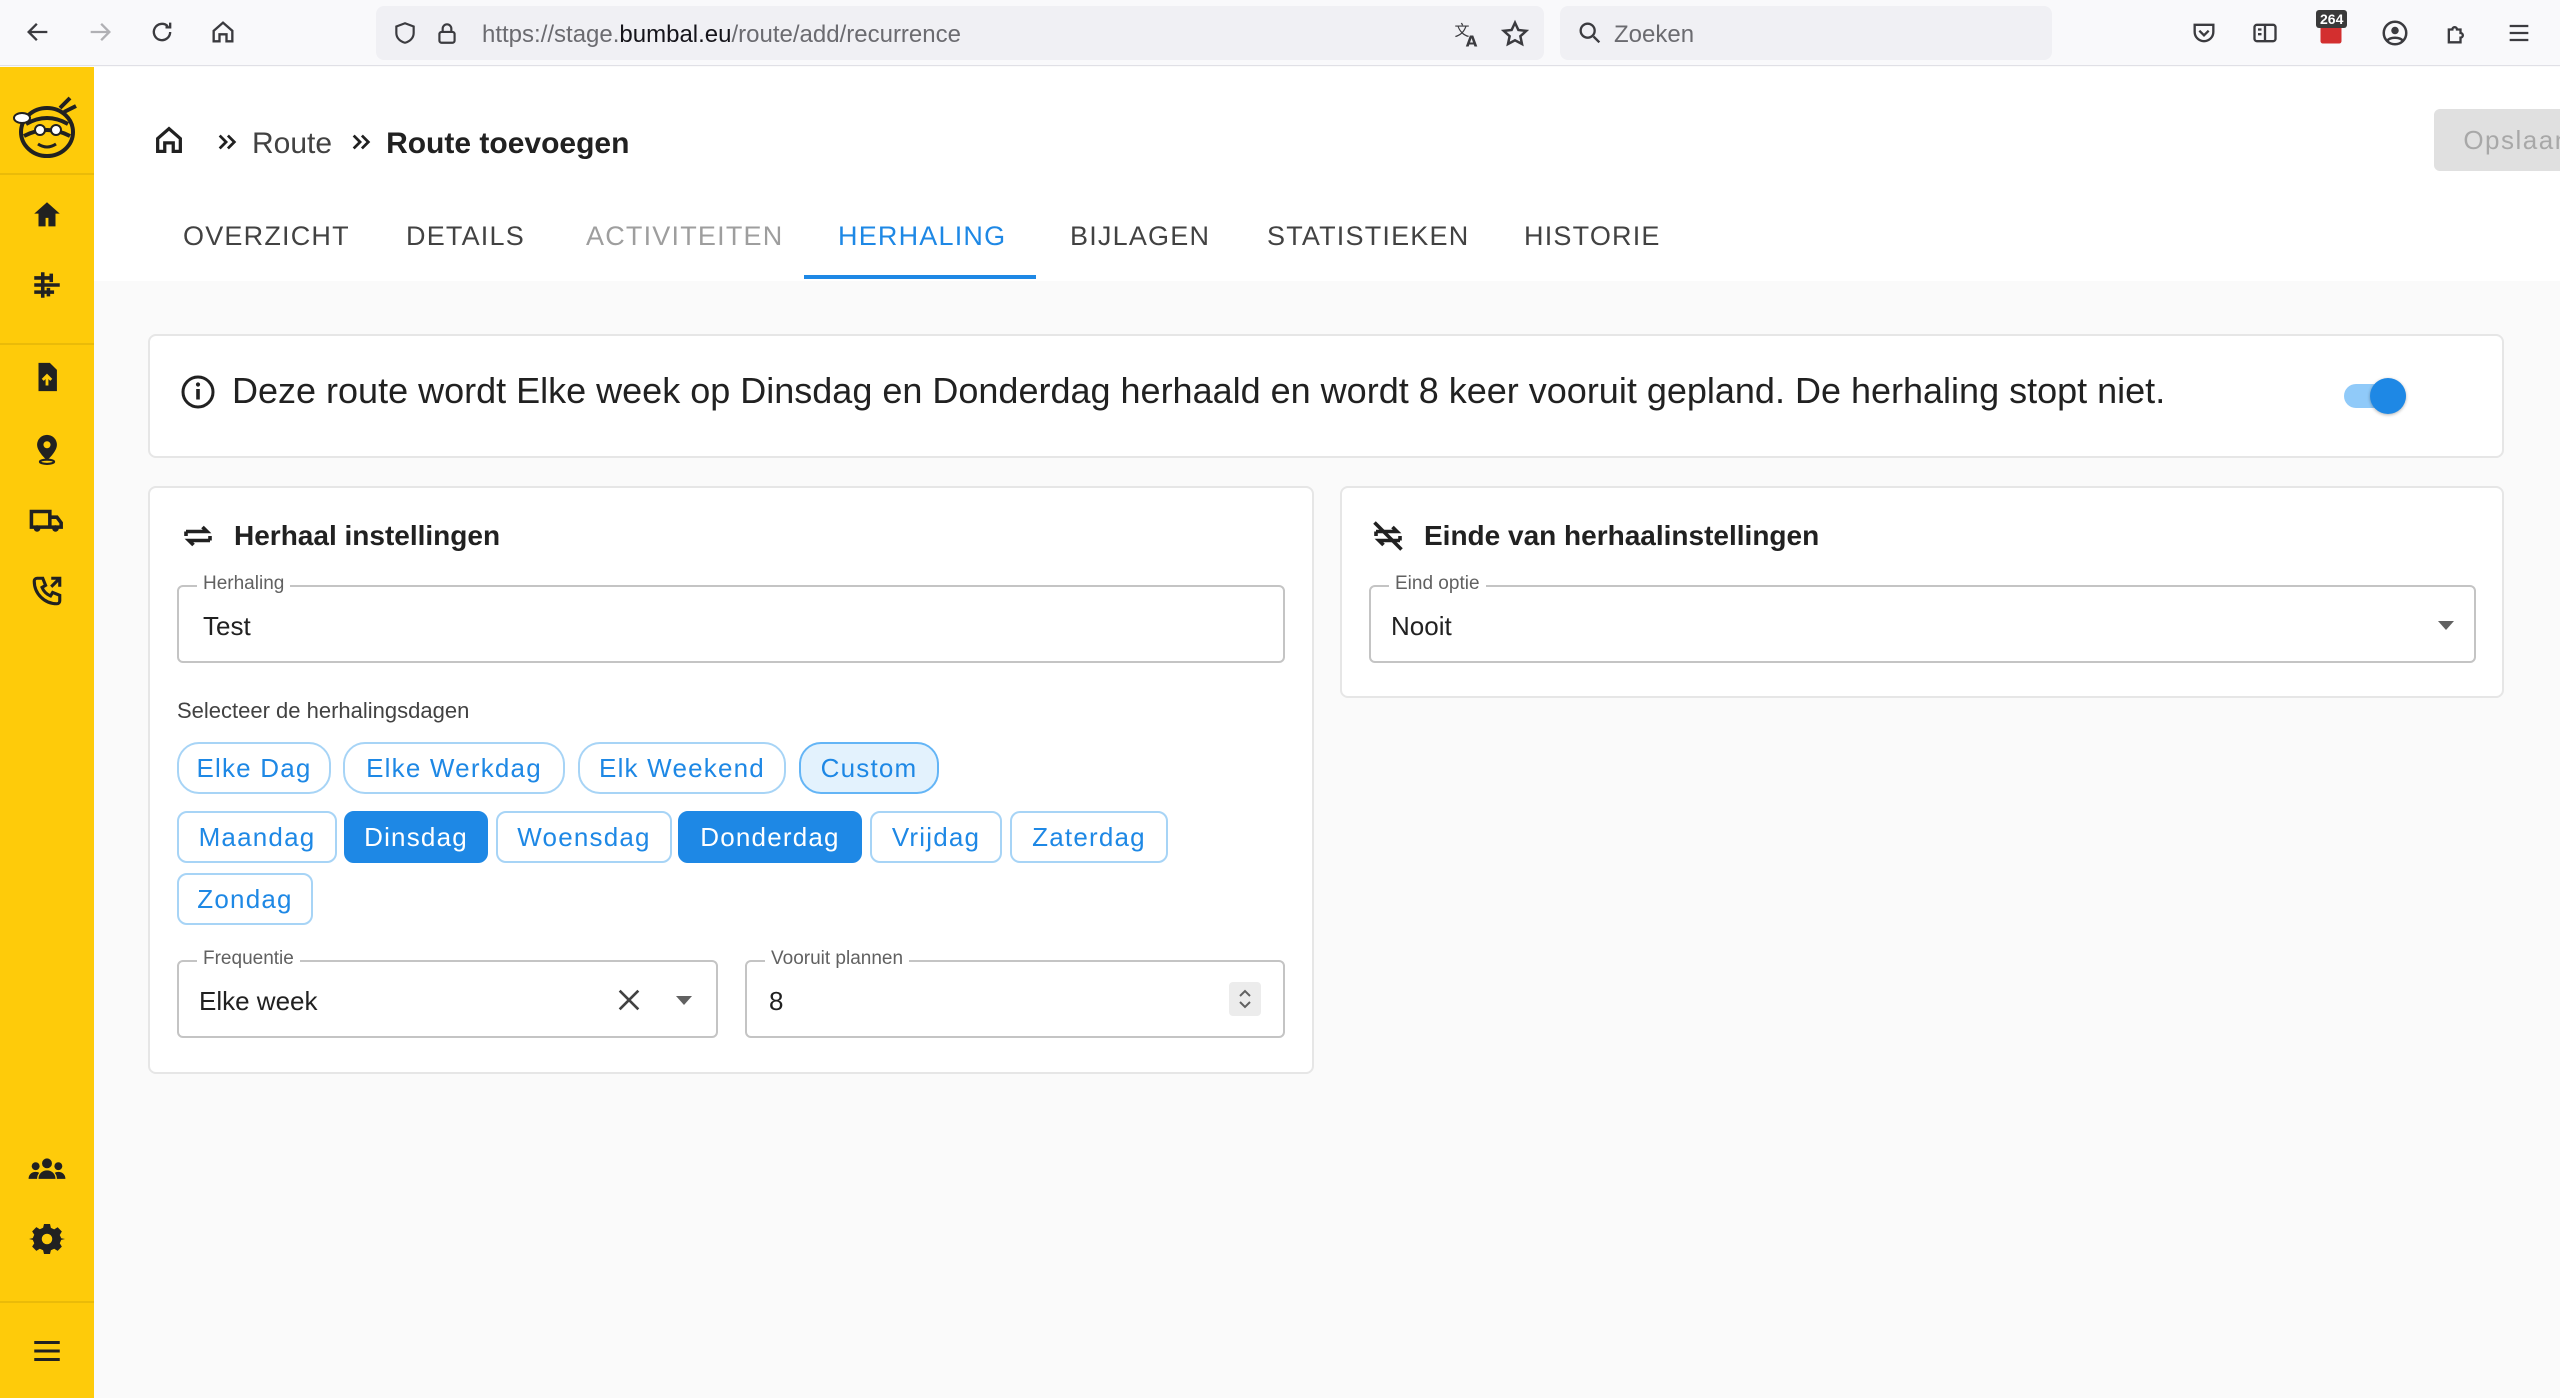  What do you see at coordinates (454, 768) in the screenshot?
I see `preset-elke-werkdag: Elke Werkdag` at bounding box center [454, 768].